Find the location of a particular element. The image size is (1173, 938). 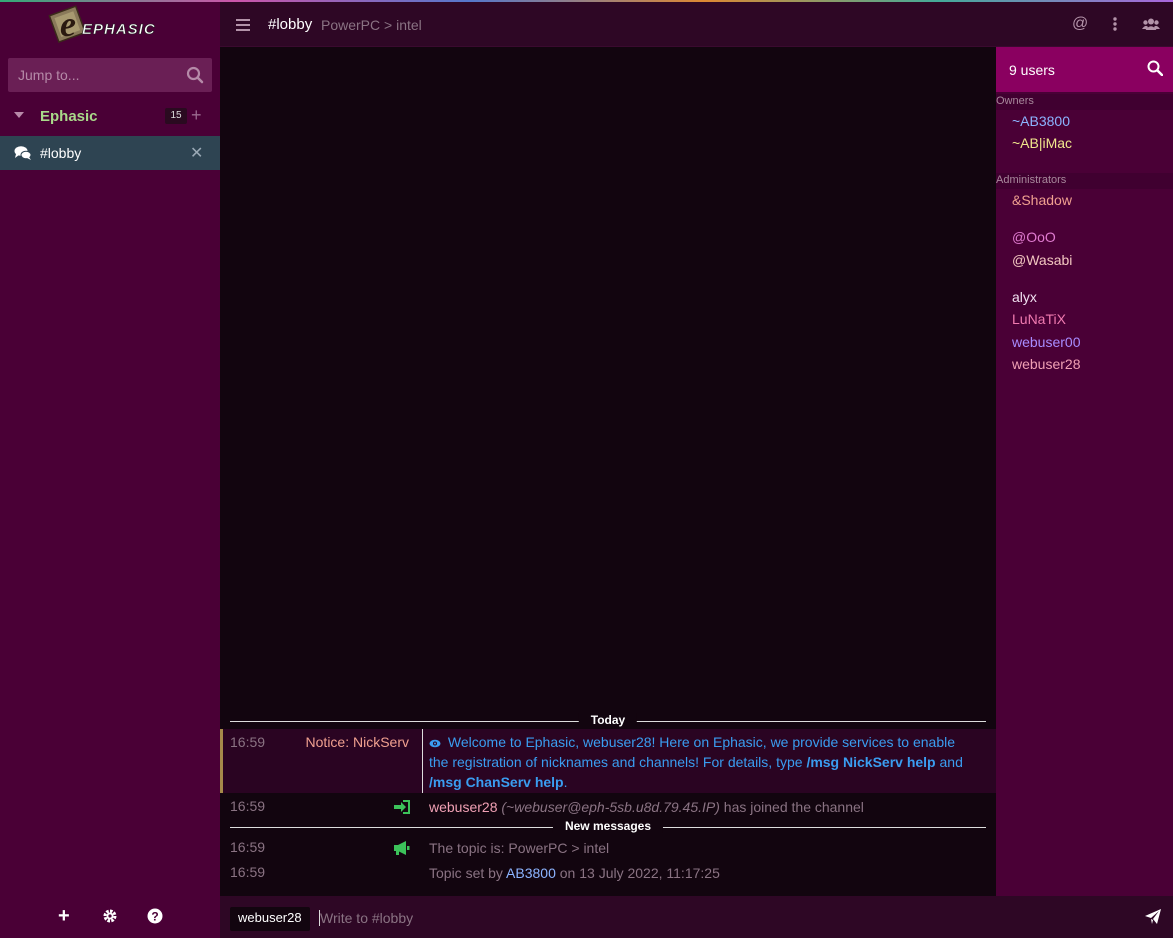

user-item: LuNaTiX is located at coordinates (1039, 319).